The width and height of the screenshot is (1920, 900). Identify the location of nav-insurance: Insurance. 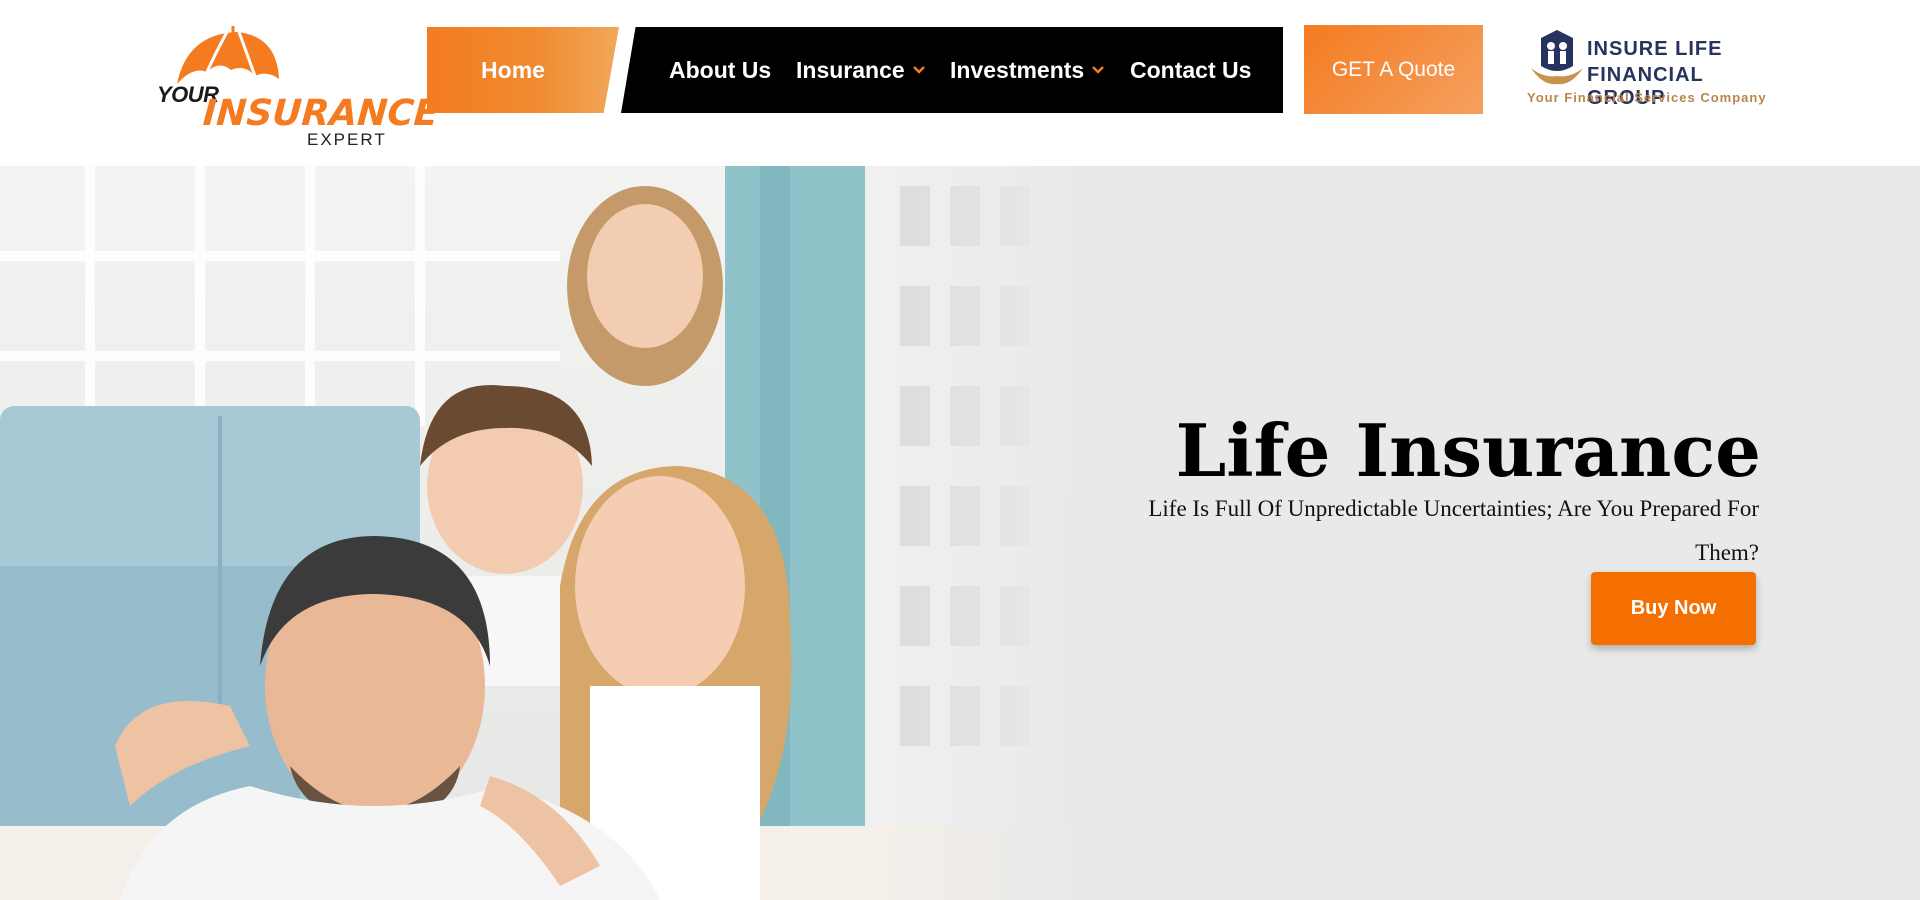
(861, 70).